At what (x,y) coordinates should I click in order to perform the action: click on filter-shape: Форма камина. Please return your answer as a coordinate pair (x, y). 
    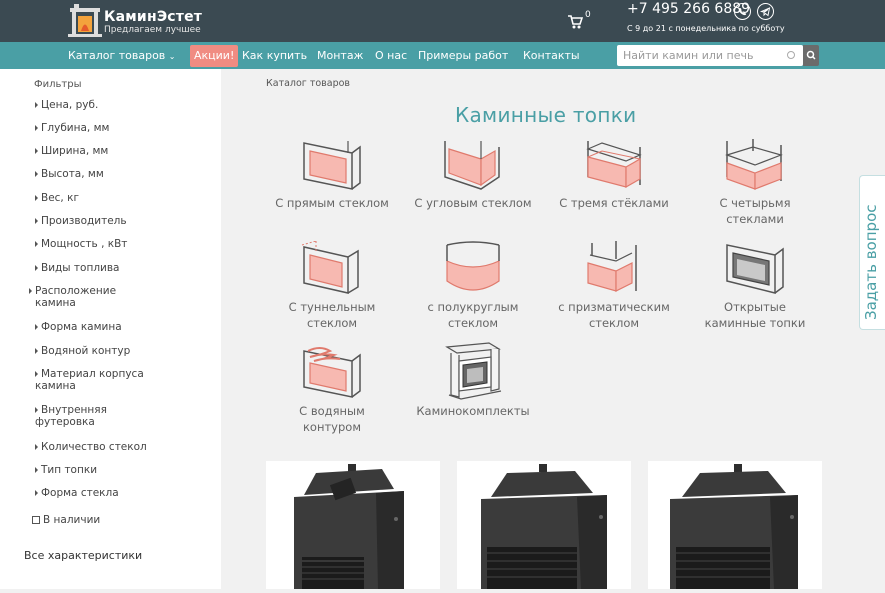
    Looking at the image, I should click on (78, 327).